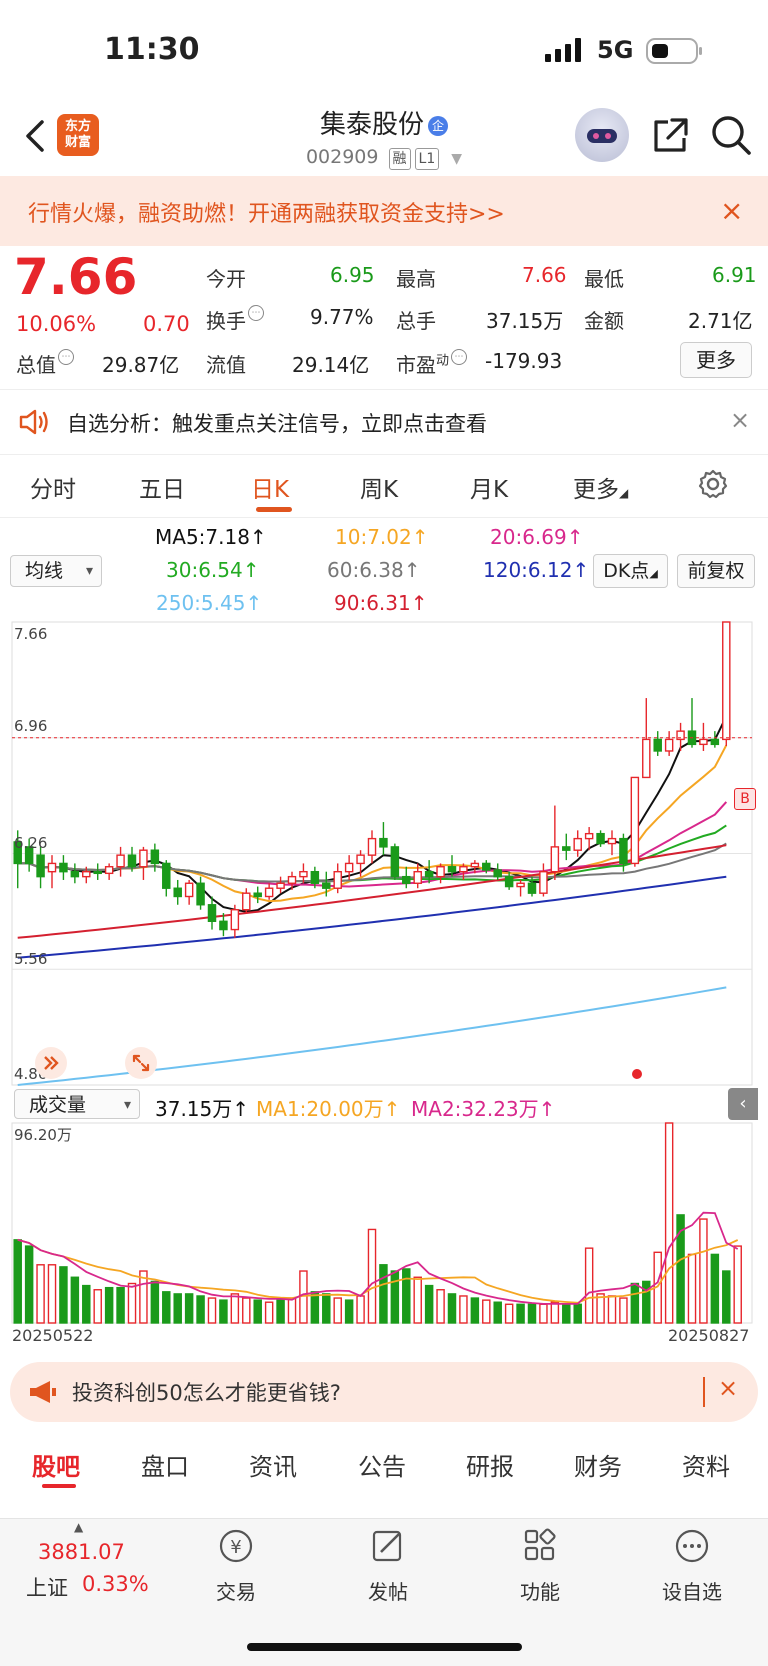 The width and height of the screenshot is (768, 1666). Describe the element at coordinates (235, 319) in the screenshot. I see `turnover-label: 换手 ⋯` at that location.